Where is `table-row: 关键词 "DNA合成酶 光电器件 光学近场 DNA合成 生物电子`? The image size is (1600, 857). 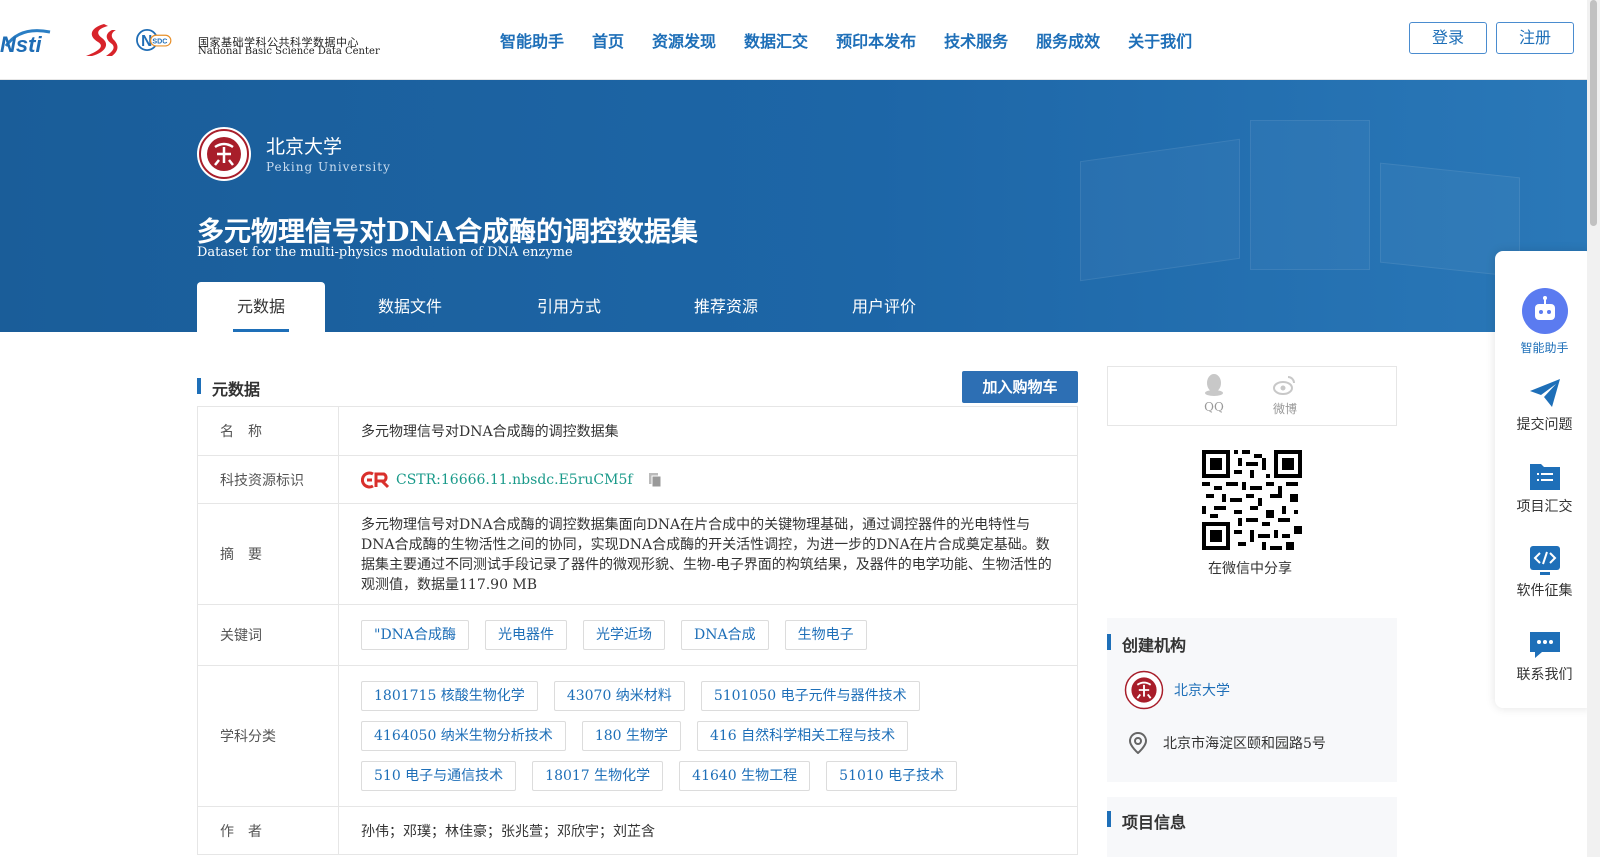 table-row: 关键词 "DNA合成酶 光电器件 光学近场 DNA合成 生物电子 is located at coordinates (637, 635).